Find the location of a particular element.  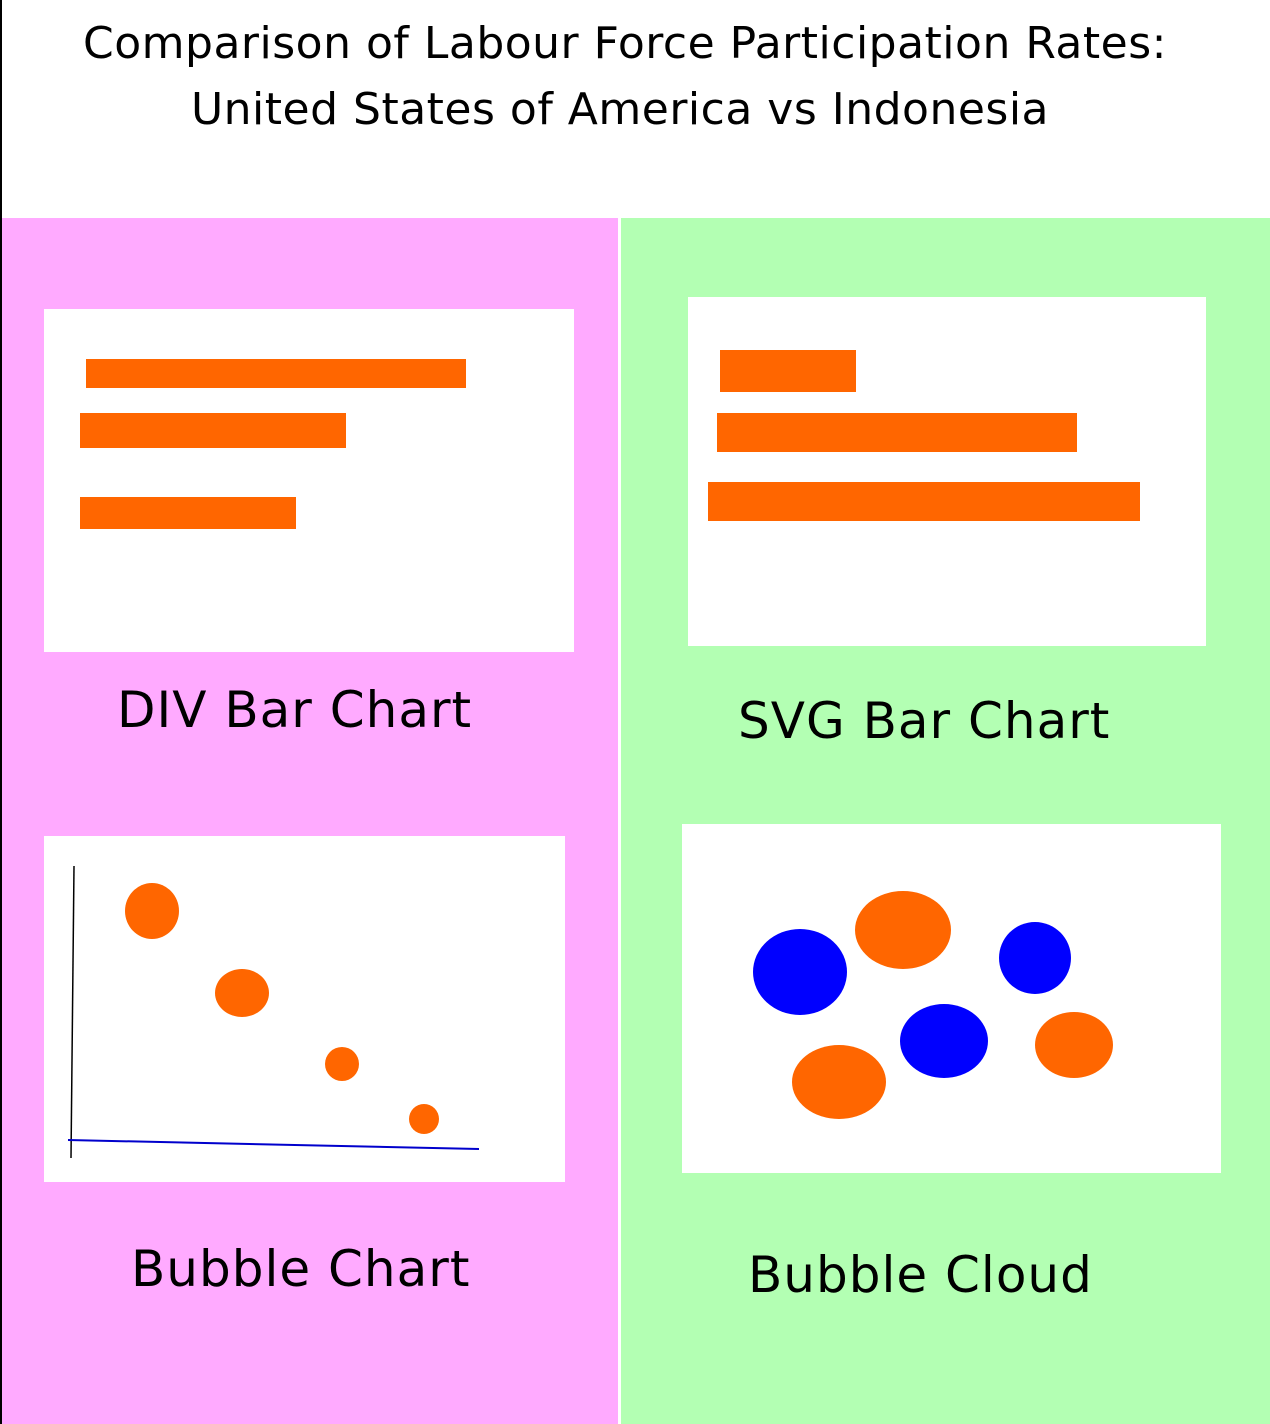

svg-bar-chart-card is located at coordinates (947, 471).